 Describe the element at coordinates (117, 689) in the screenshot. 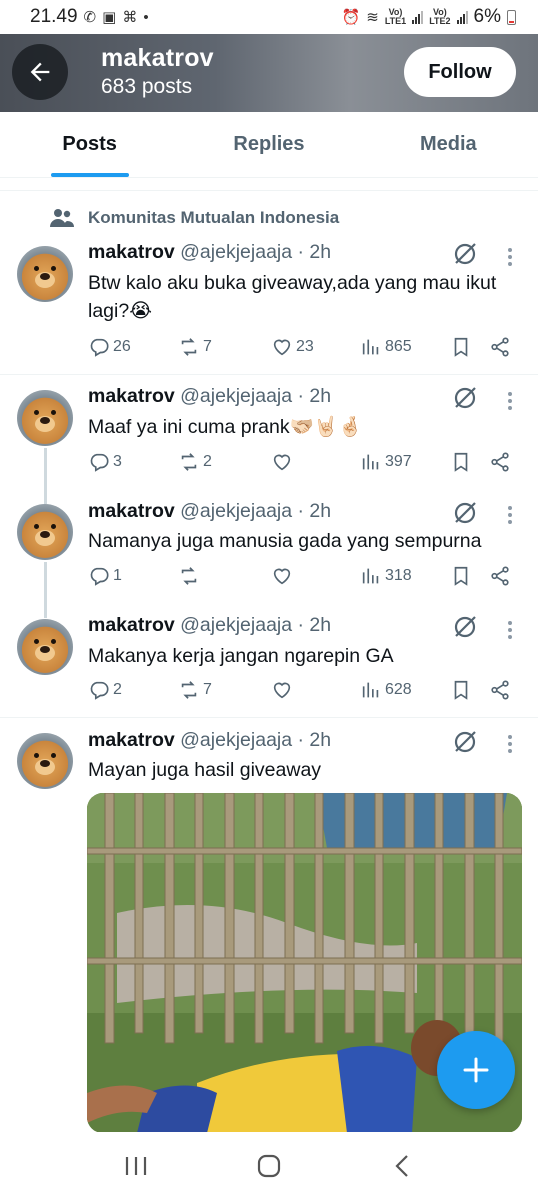

I see `reply-count: 2` at that location.